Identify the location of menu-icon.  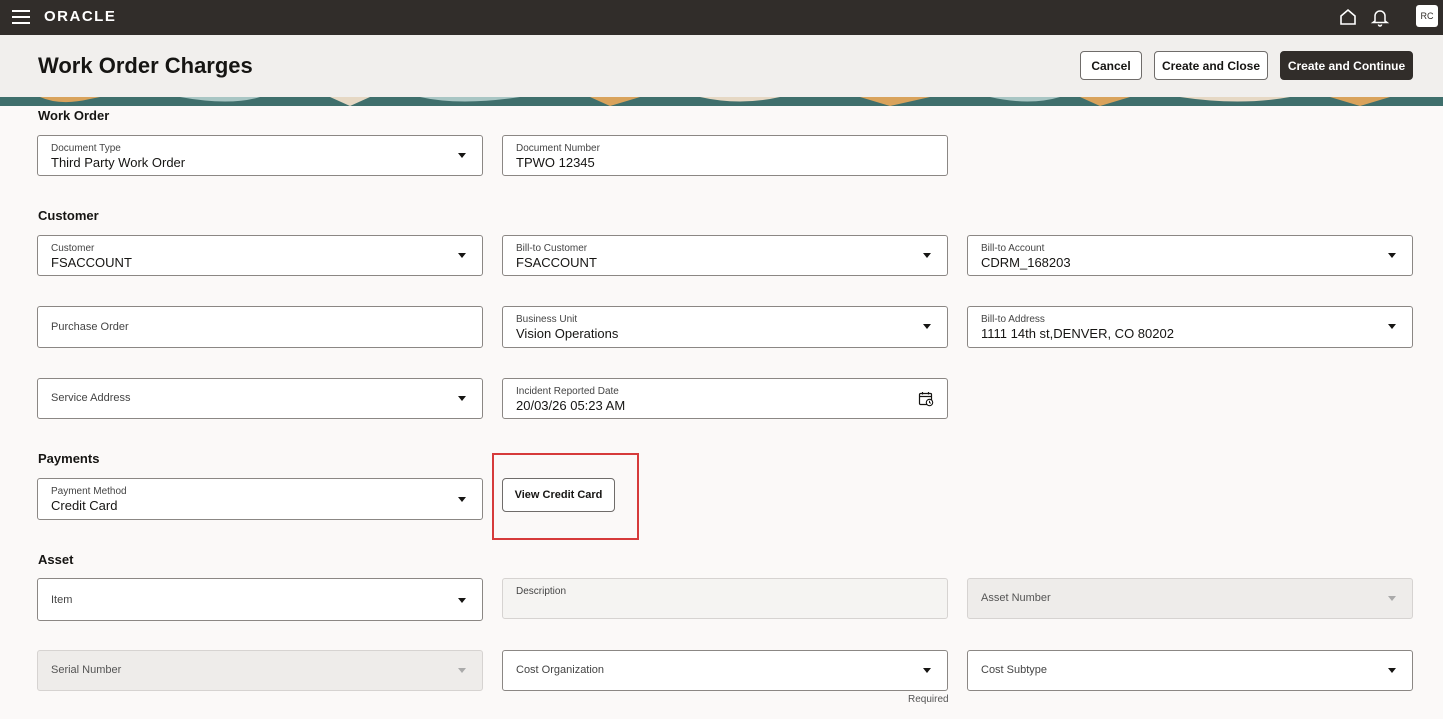
(21, 17).